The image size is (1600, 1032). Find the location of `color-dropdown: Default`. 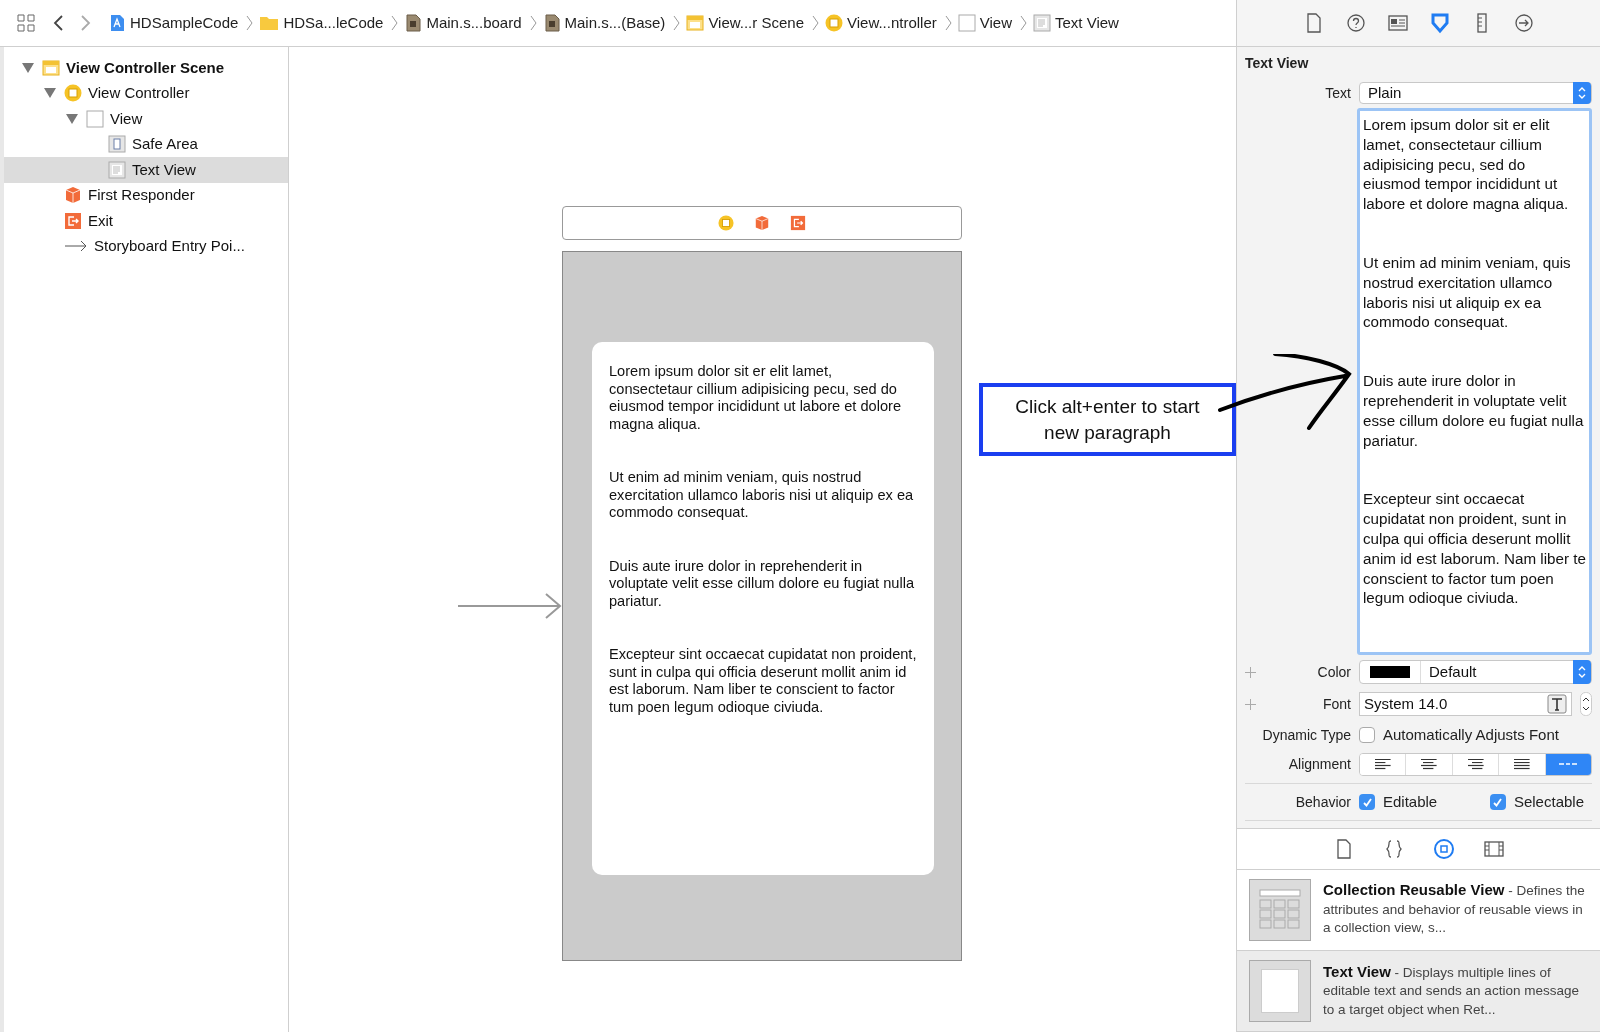

color-dropdown: Default is located at coordinates (1475, 672).